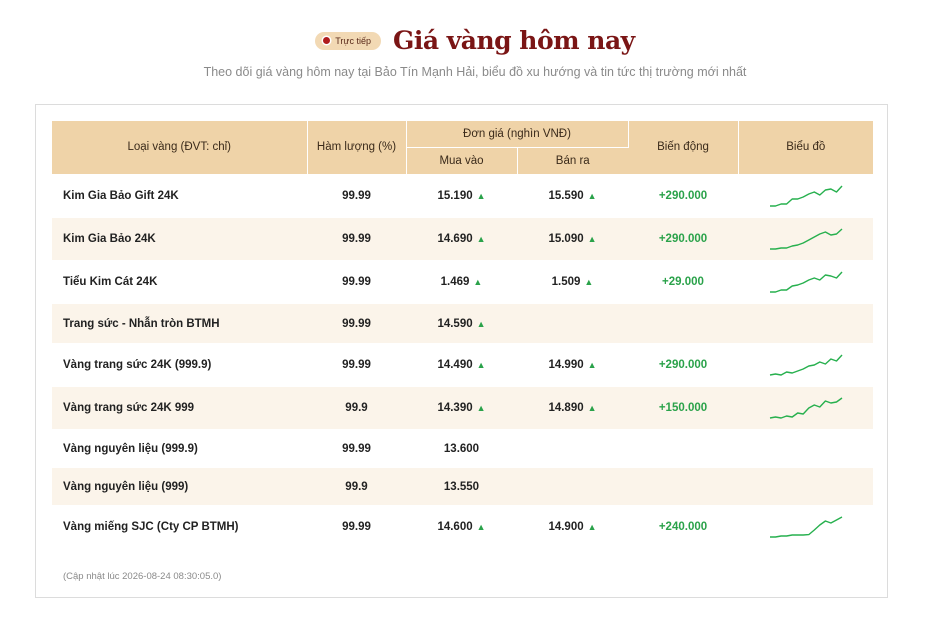  What do you see at coordinates (566, 196) in the screenshot?
I see `sell-price: 15.590` at bounding box center [566, 196].